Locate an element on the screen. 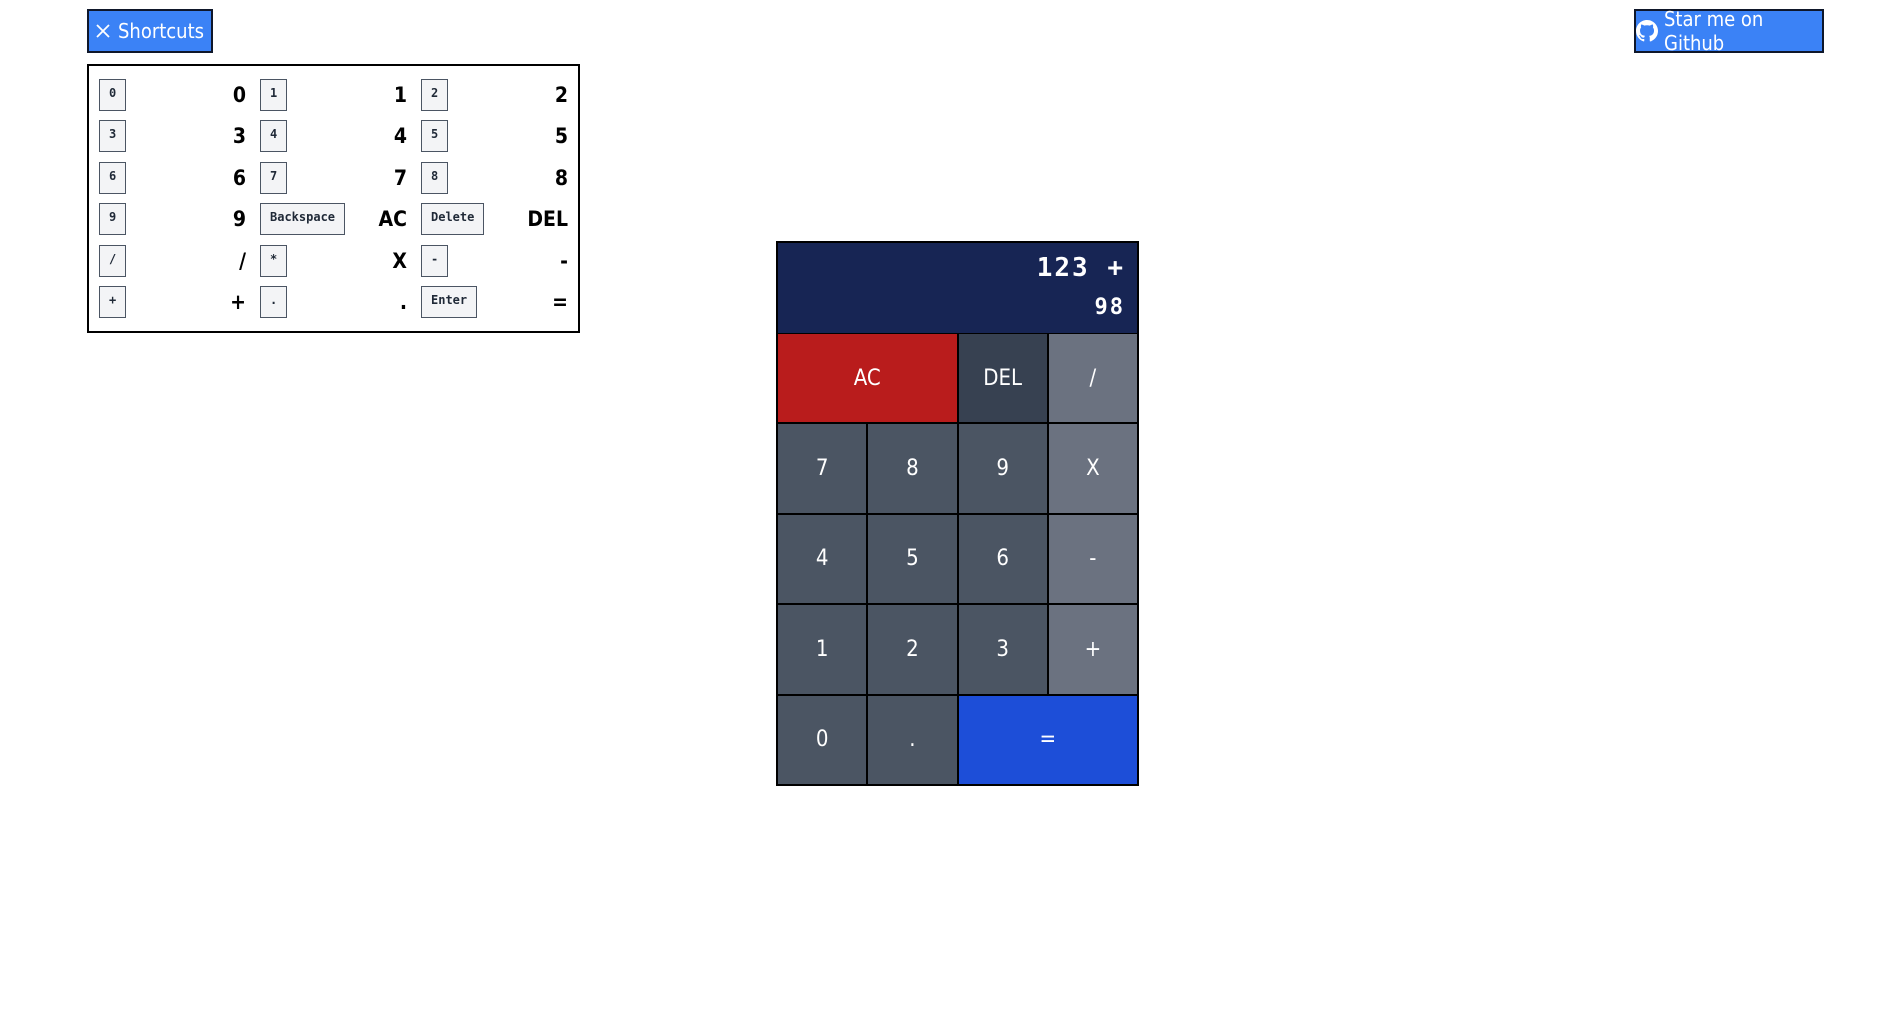 The height and width of the screenshot is (1019, 1899). shortcut-row: 55 is located at coordinates (494, 137).